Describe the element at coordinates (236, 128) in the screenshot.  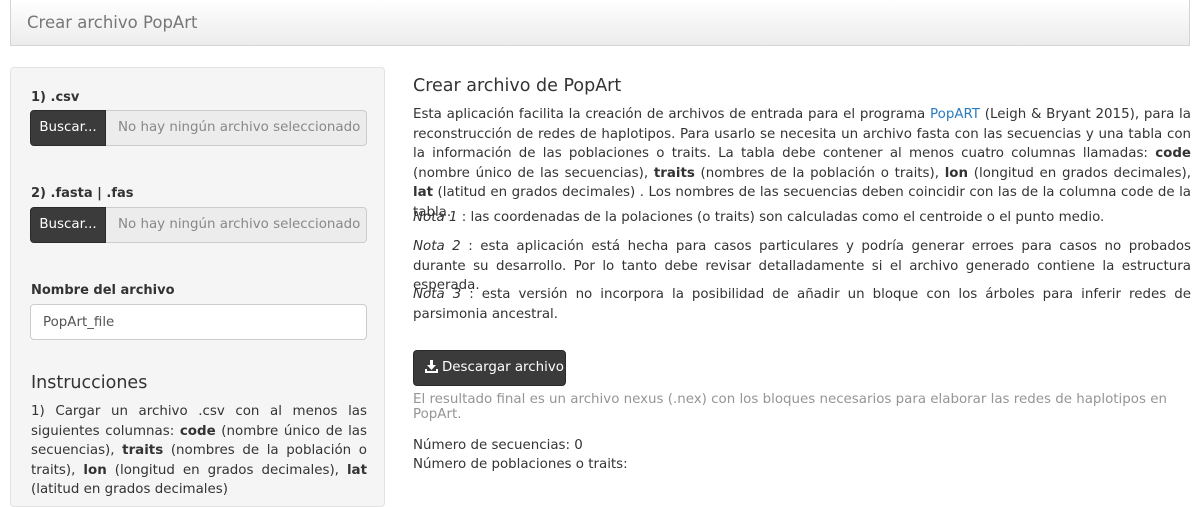
I see `csv-file-status: No hay ningún archivo seleccionado` at that location.